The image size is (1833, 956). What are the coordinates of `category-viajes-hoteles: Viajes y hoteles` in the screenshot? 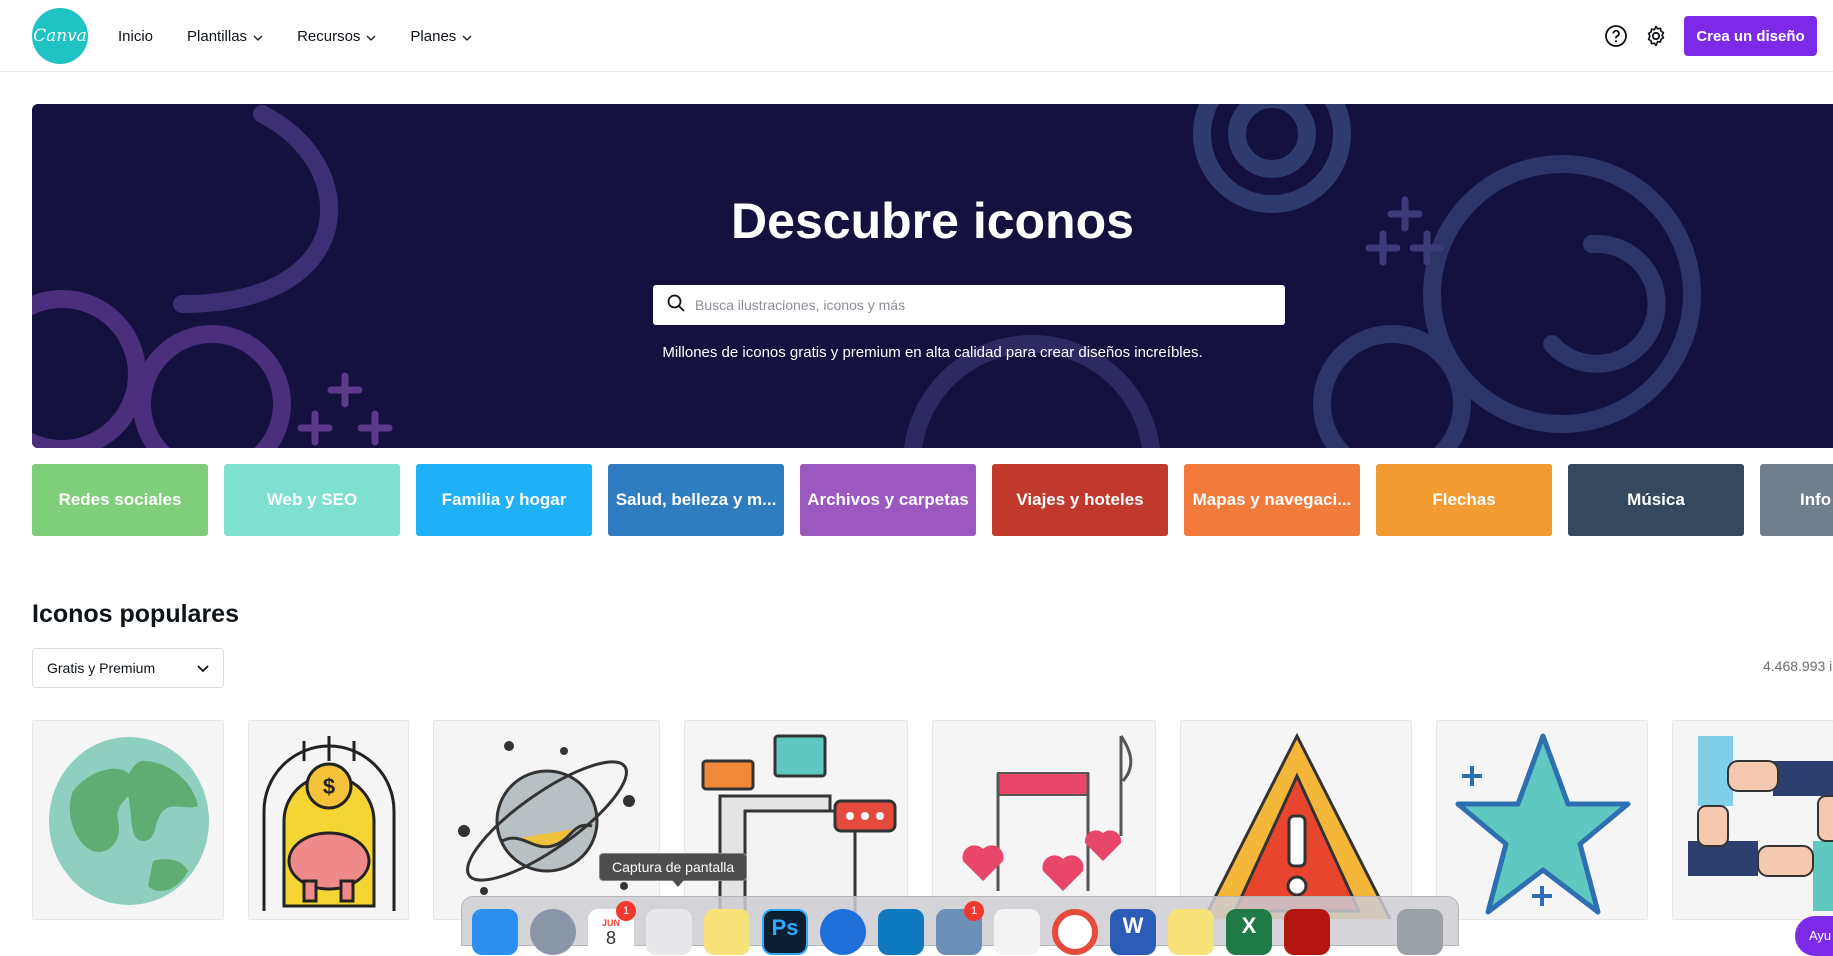 It's located at (1080, 500).